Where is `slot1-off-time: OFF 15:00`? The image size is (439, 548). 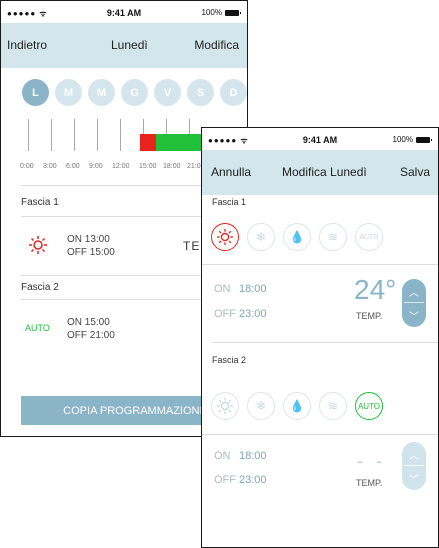 slot1-off-time: OFF 15:00 is located at coordinates (91, 252).